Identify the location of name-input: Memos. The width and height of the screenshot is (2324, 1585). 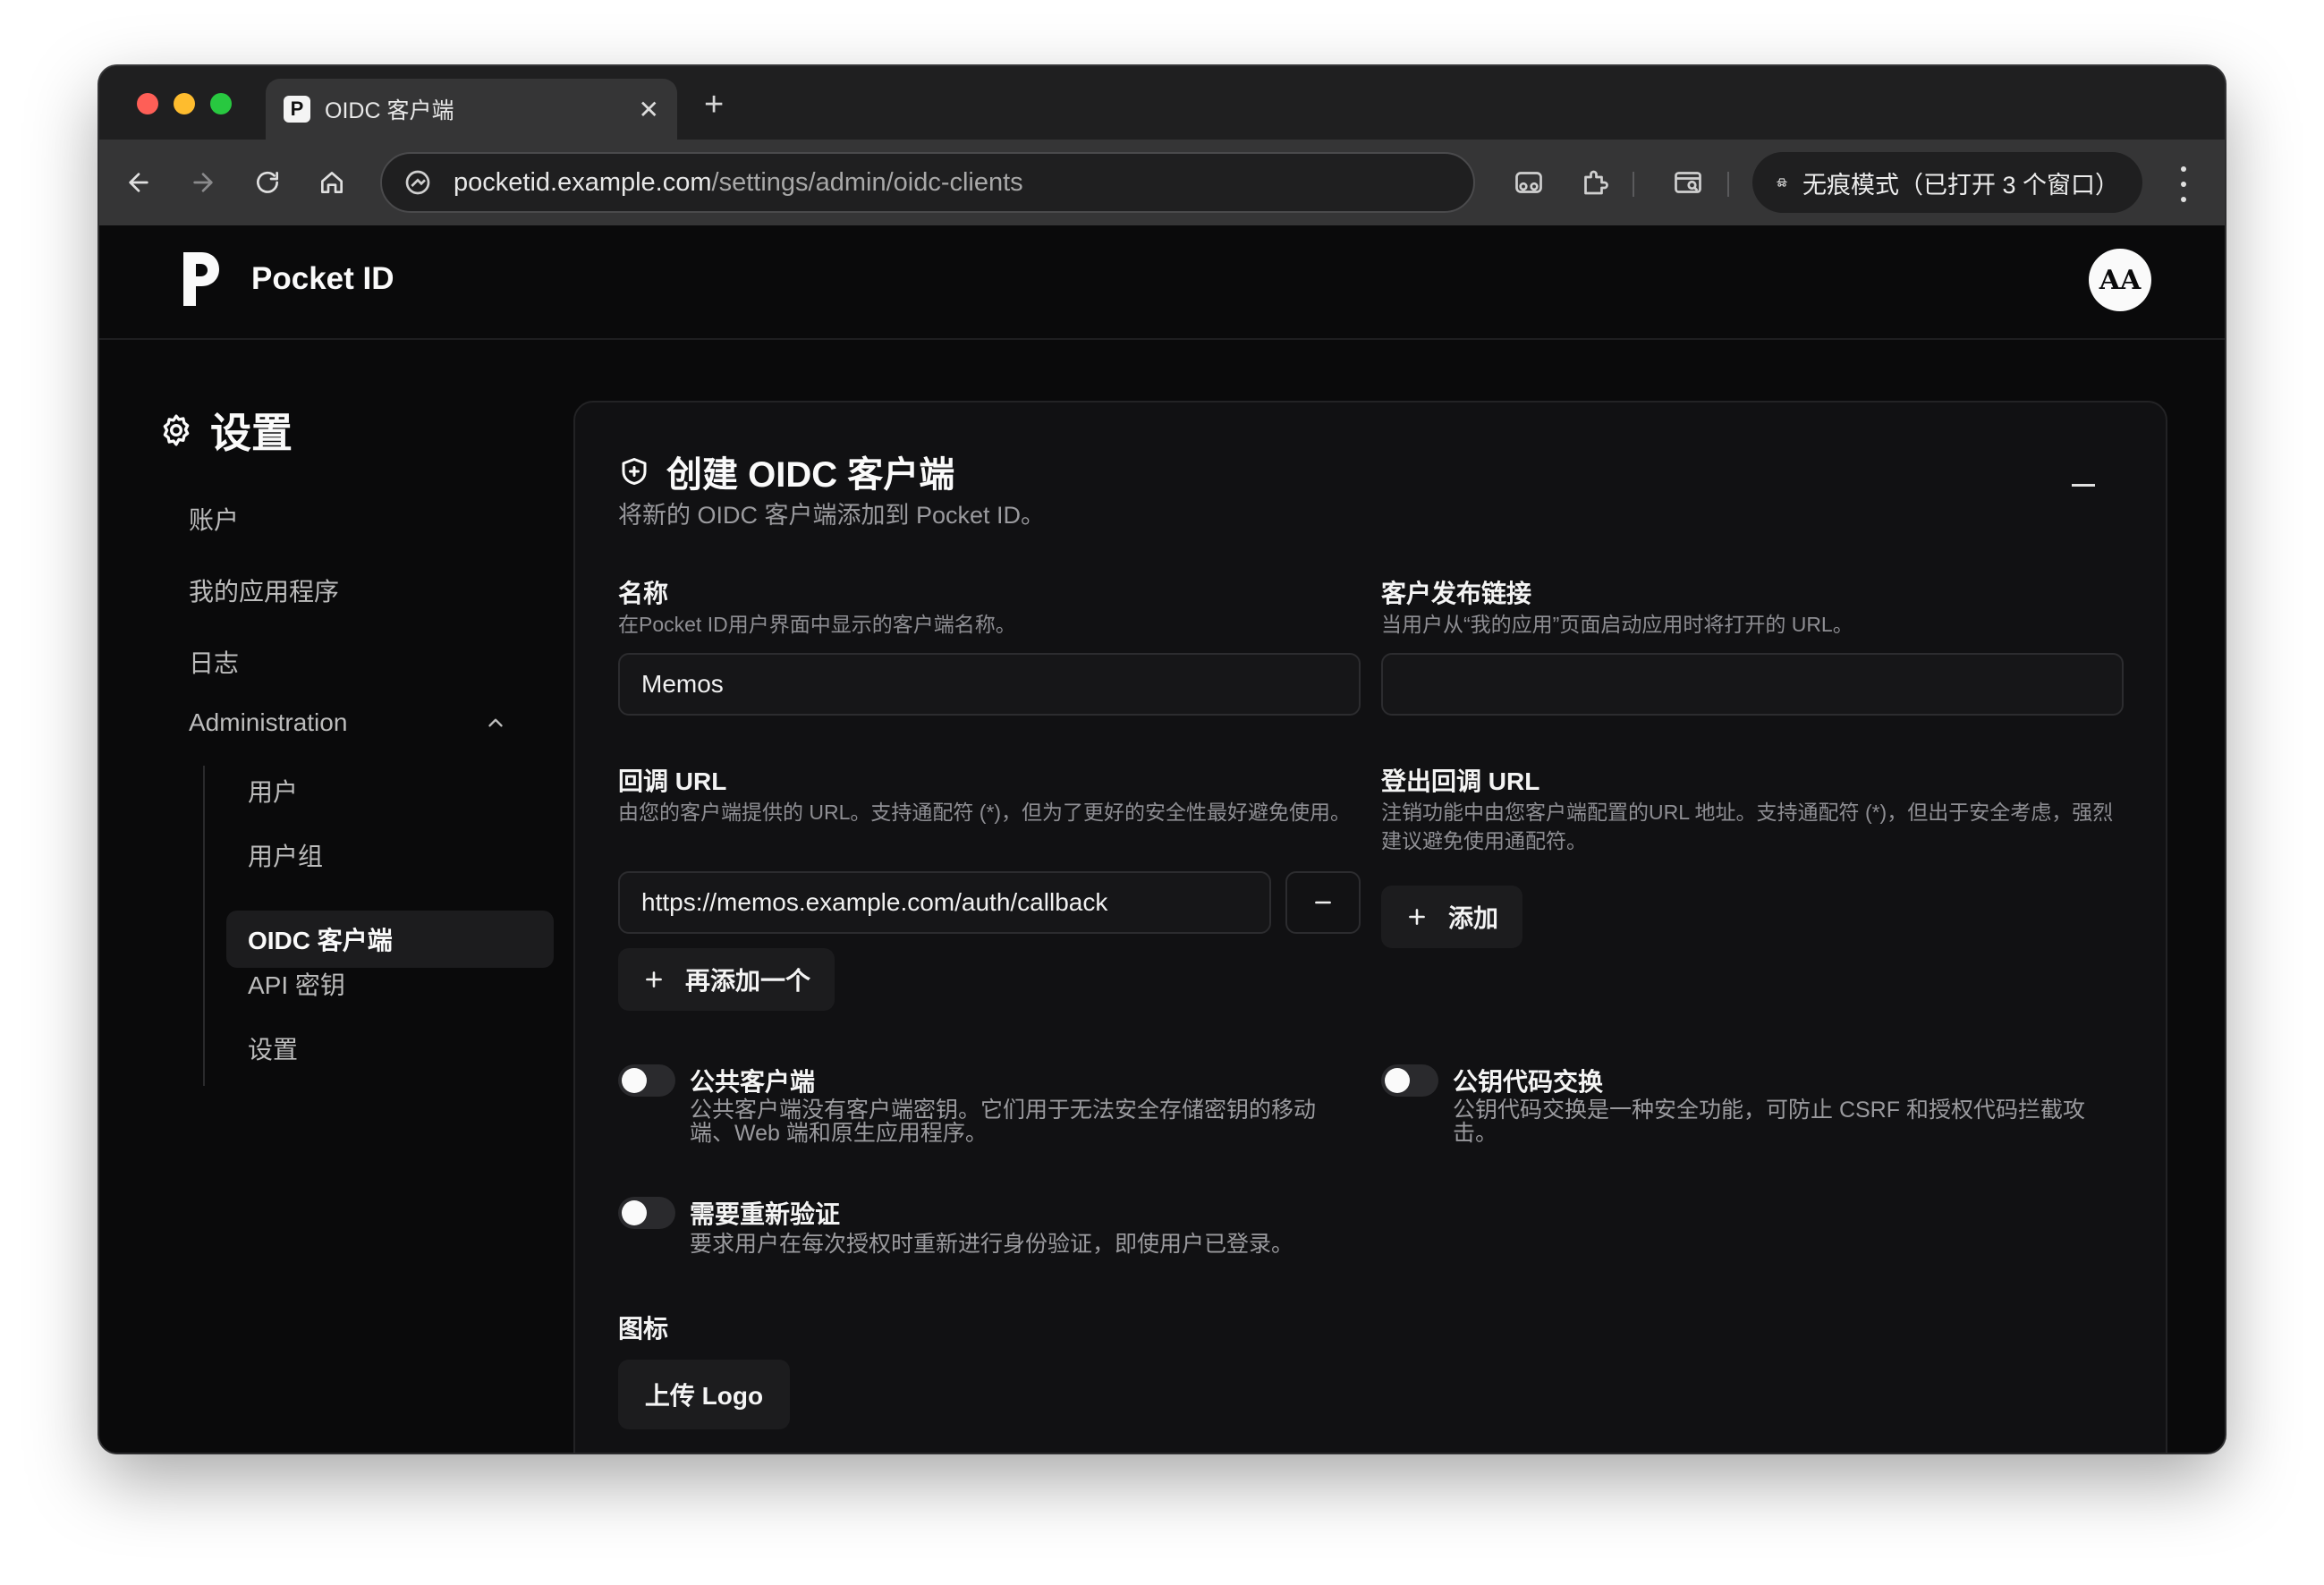
(989, 684).